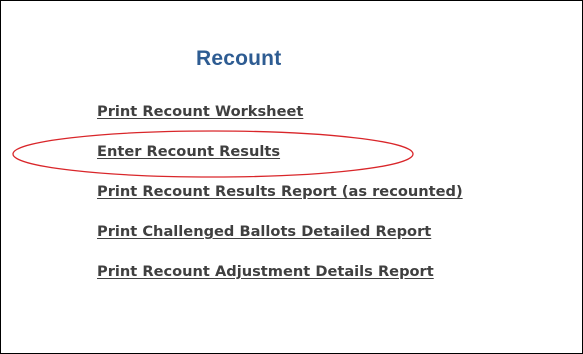 The height and width of the screenshot is (354, 583). Describe the element at coordinates (264, 231) in the screenshot. I see `print-challenged-ballots-report-link: Print Challenged Ballots Detailed Report` at that location.